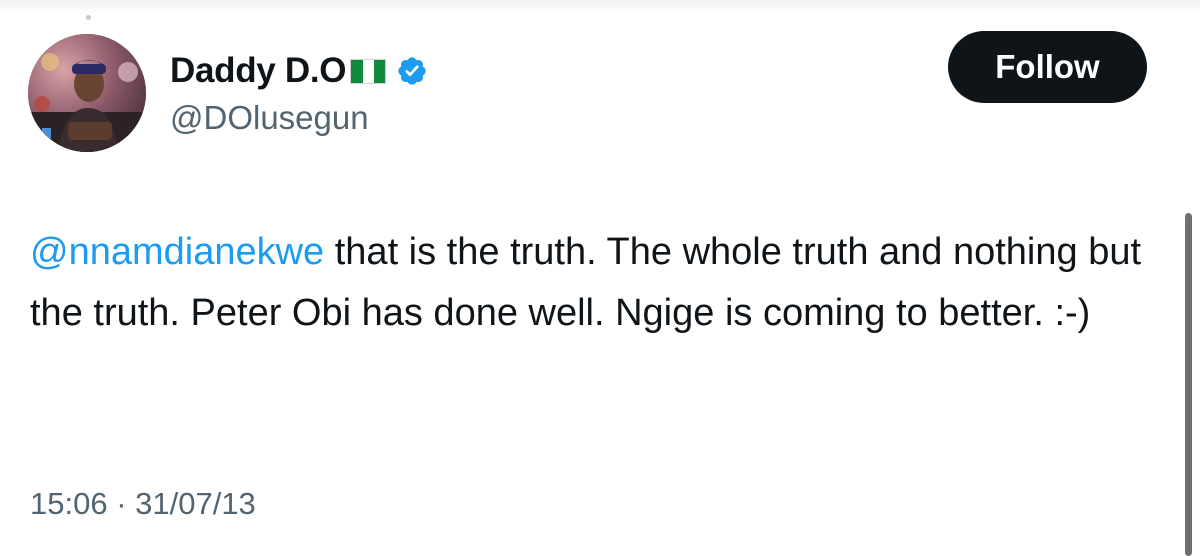  I want to click on follow-button: Follow, so click(1047, 67).